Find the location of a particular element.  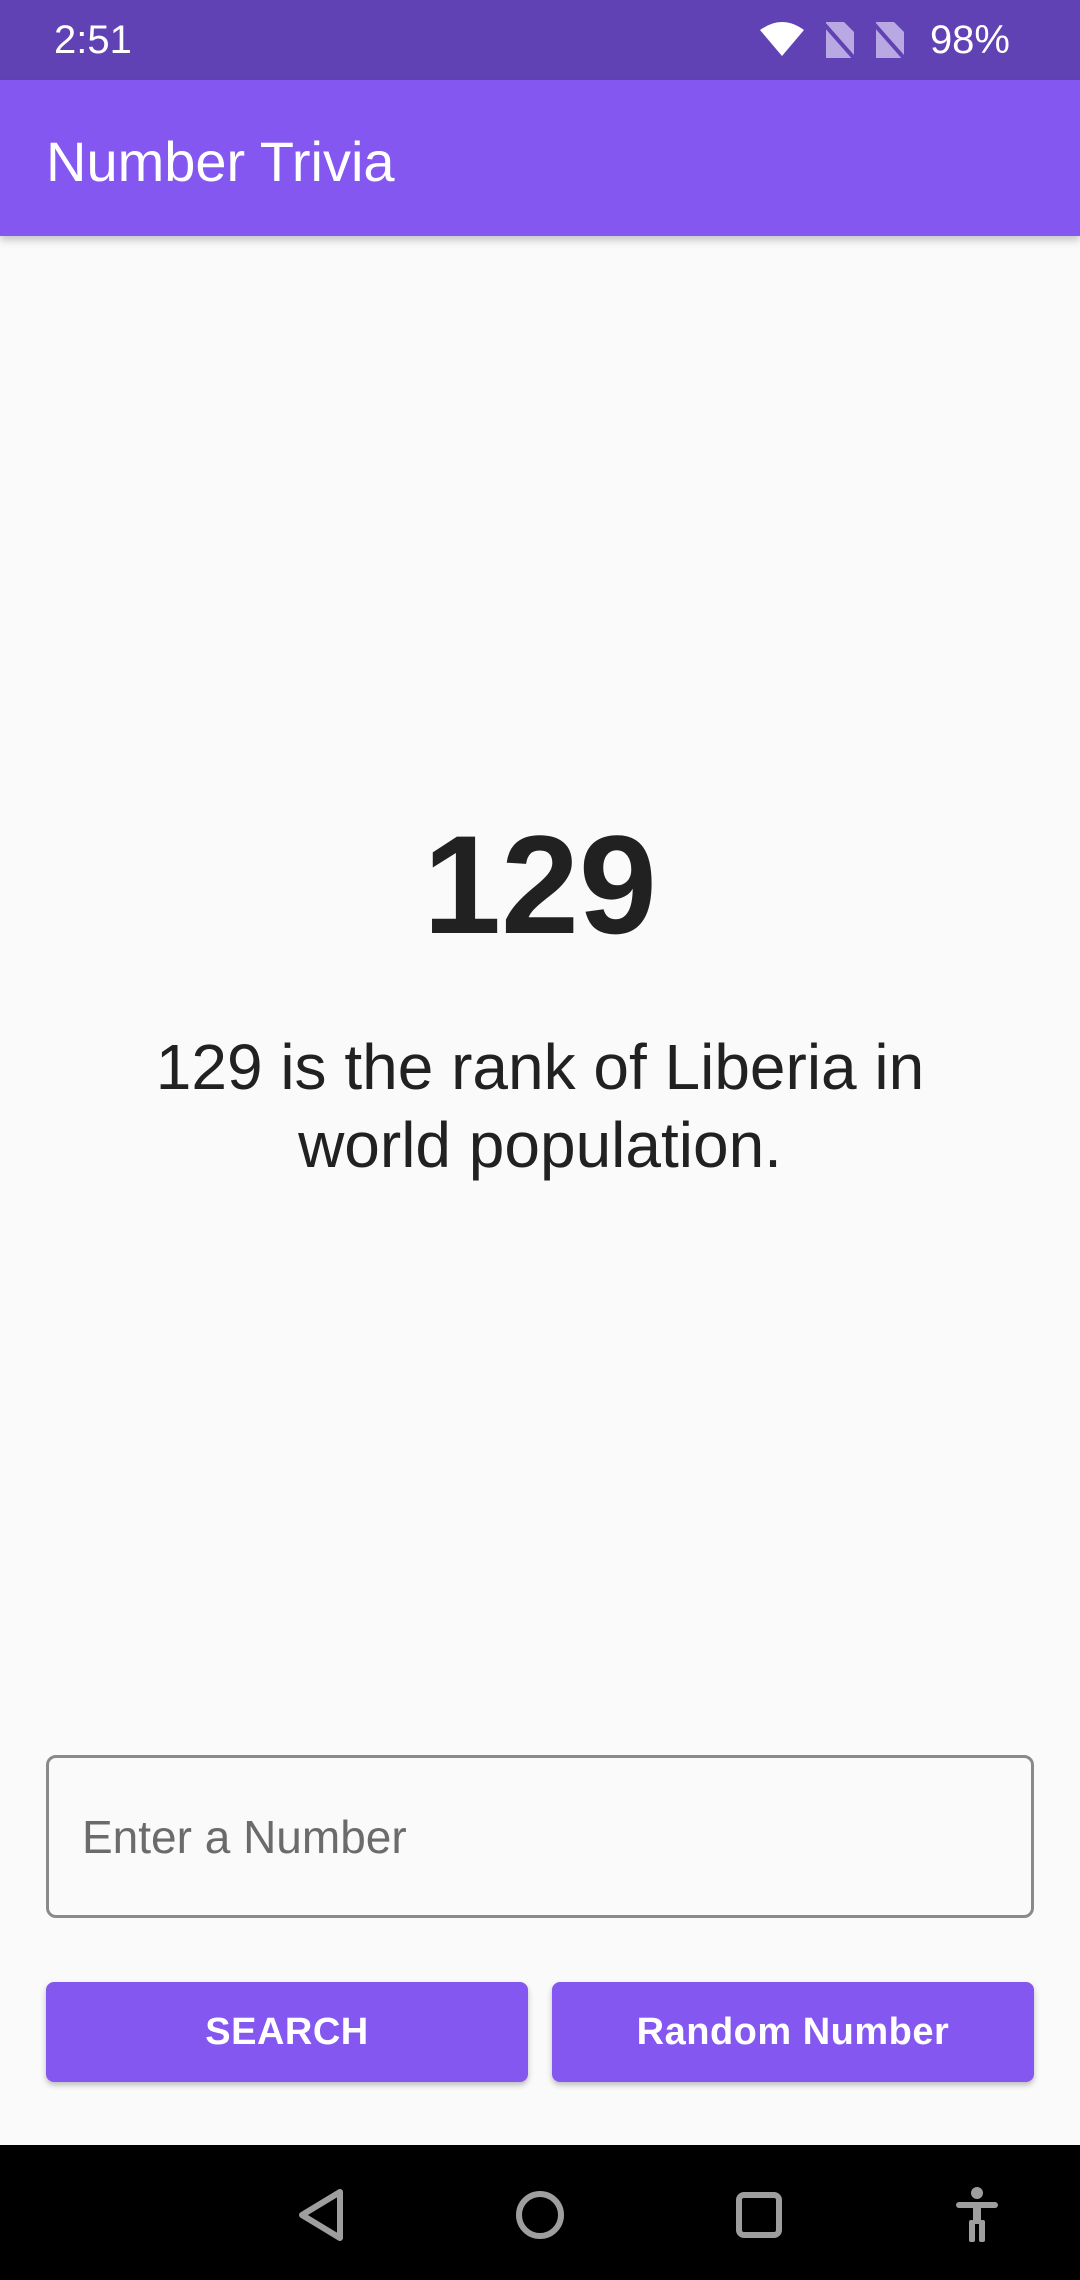

battery-level: 98% is located at coordinates (969, 40).